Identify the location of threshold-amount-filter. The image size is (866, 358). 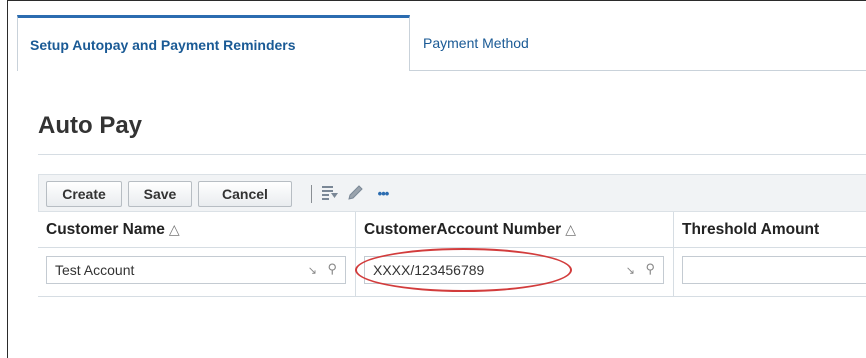
(774, 270).